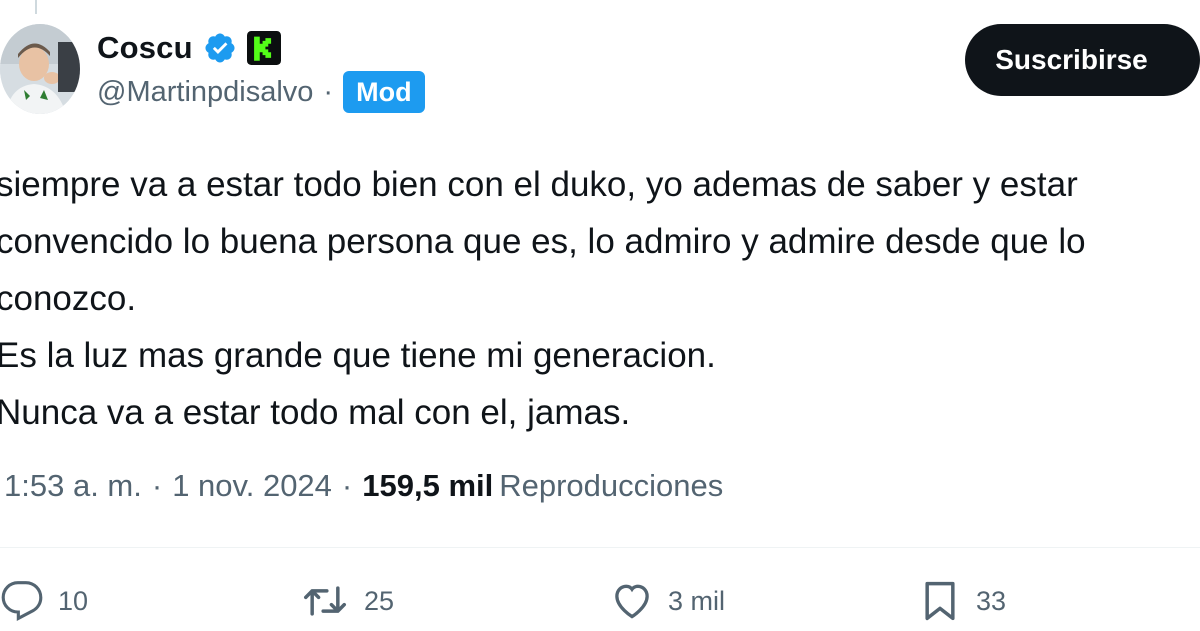 Image resolution: width=1200 pixels, height=631 pixels. I want to click on avatar, so click(40, 69).